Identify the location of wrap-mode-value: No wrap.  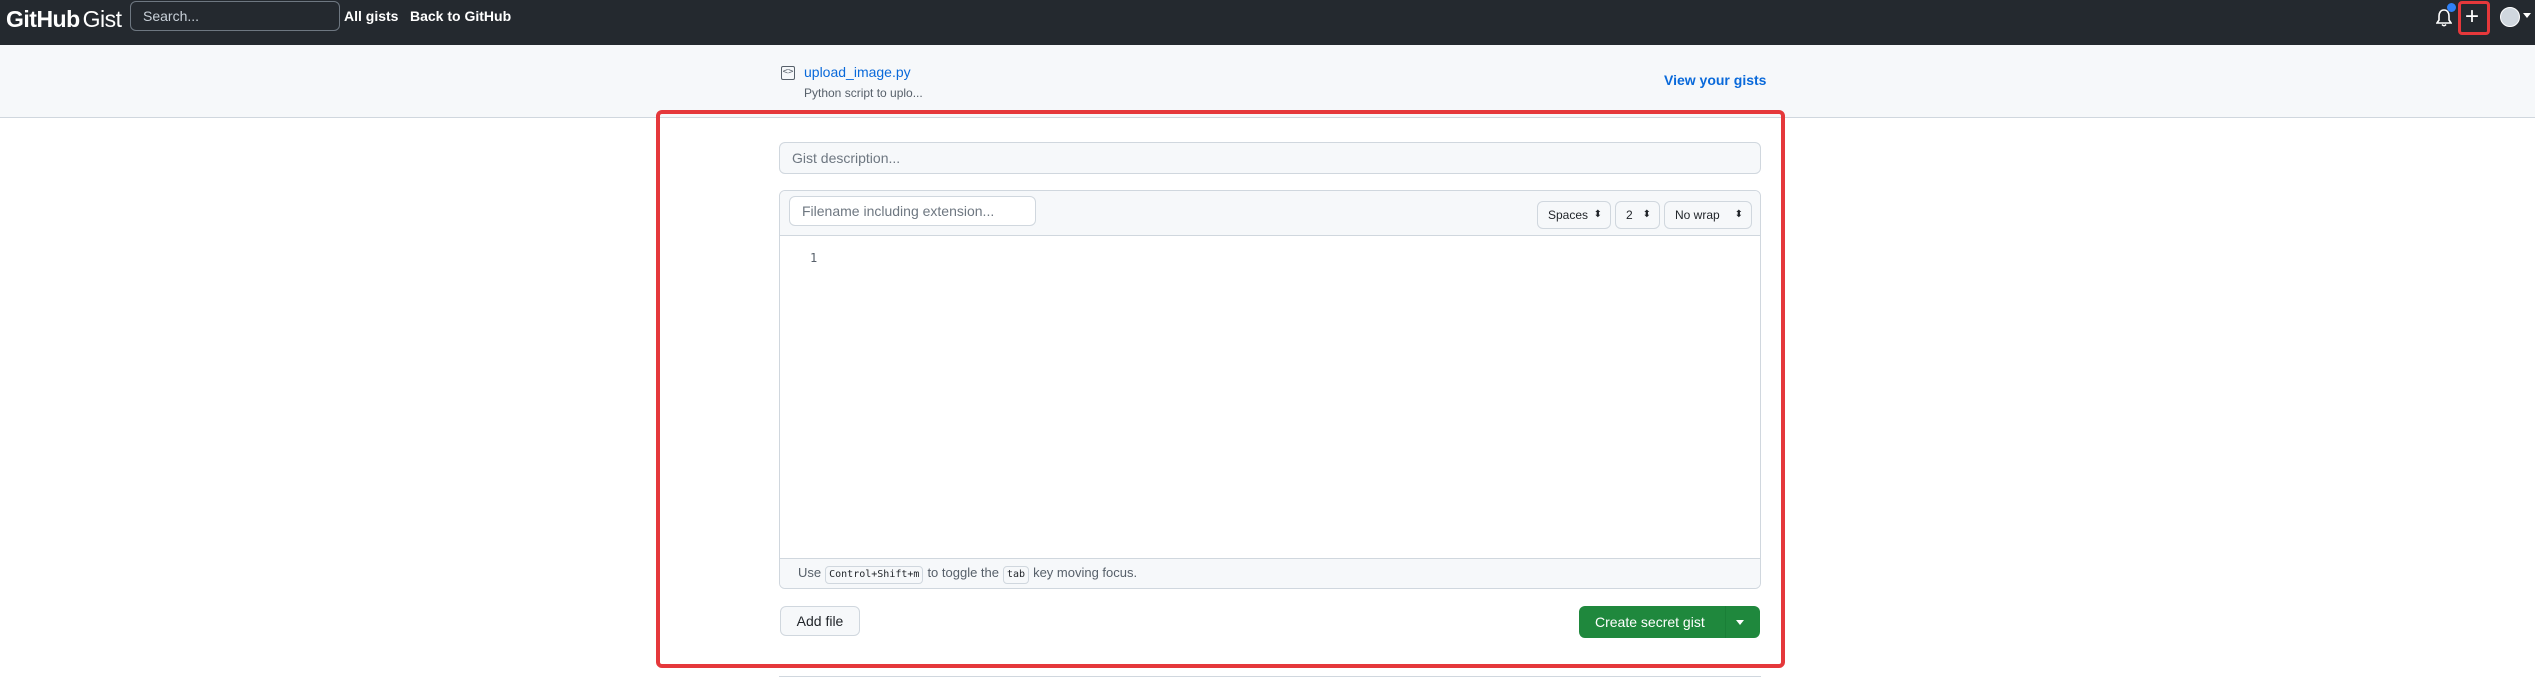
(1697, 215).